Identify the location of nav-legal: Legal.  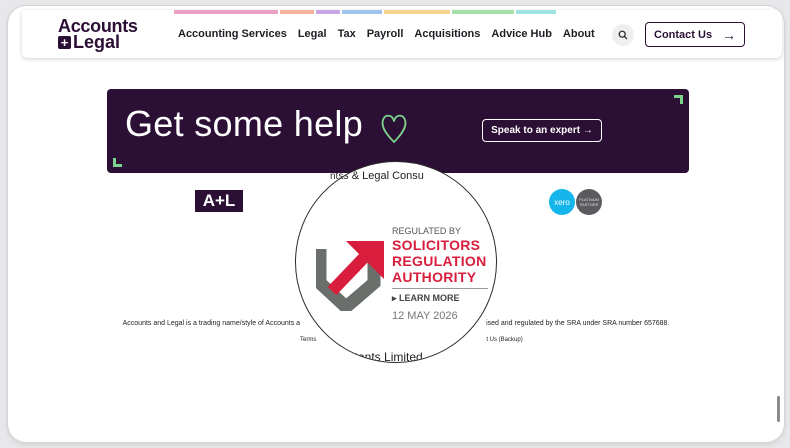
(312, 34).